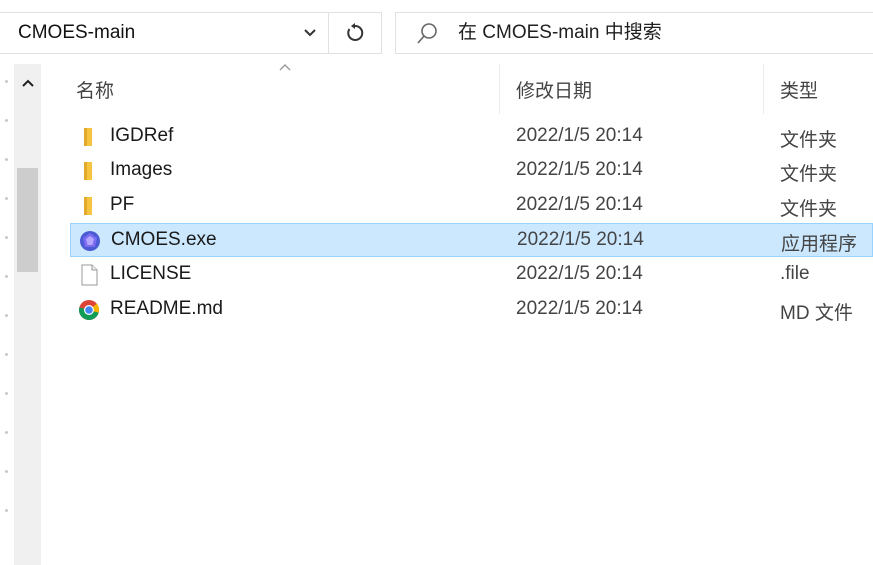 The width and height of the screenshot is (873, 565). What do you see at coordinates (90, 241) in the screenshot?
I see `app-icon` at bounding box center [90, 241].